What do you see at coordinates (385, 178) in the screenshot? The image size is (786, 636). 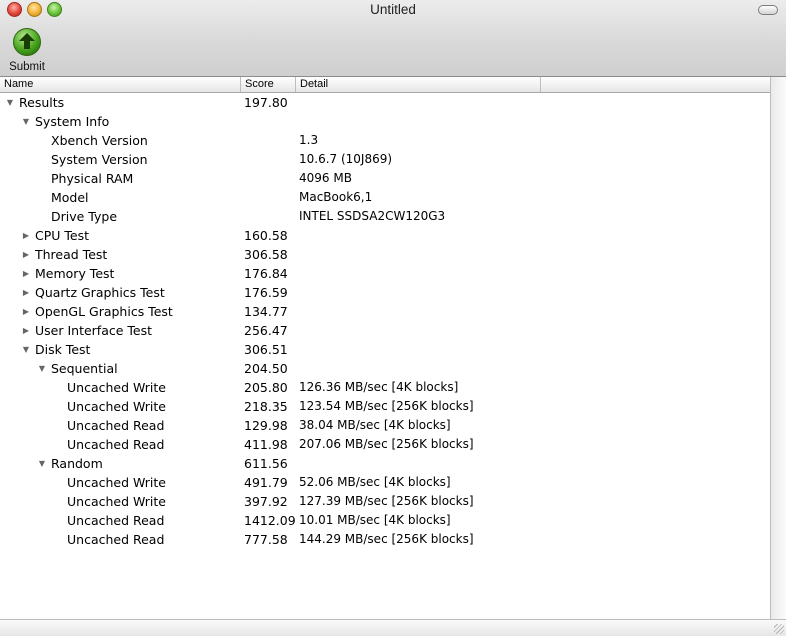 I see `table-row: Physical RAM 4096 MB` at bounding box center [385, 178].